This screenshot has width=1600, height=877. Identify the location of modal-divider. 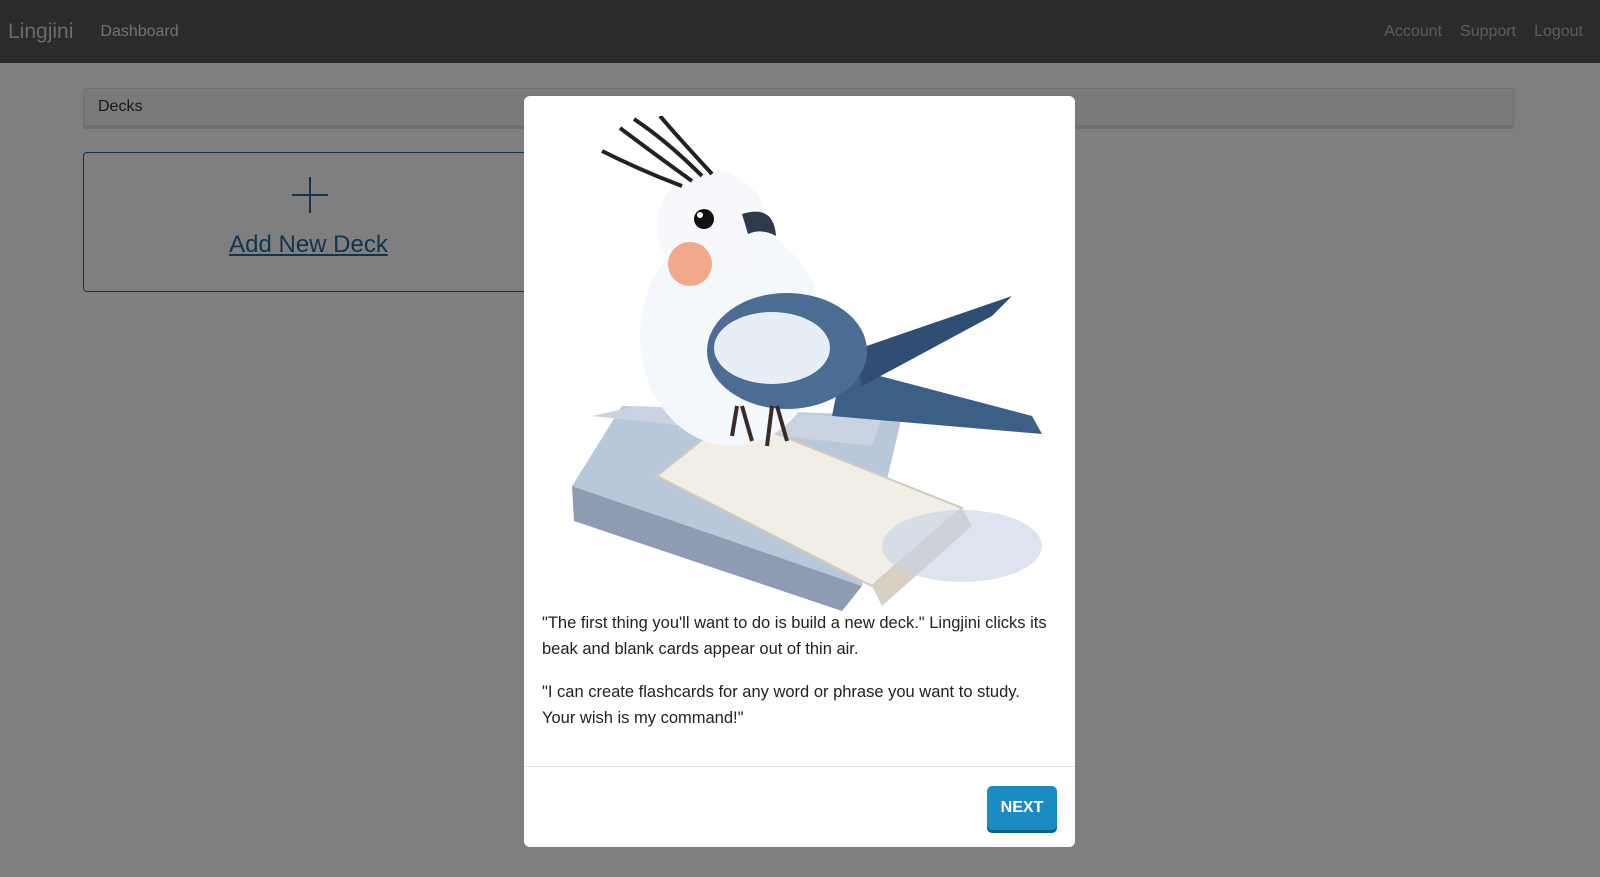
(799, 766).